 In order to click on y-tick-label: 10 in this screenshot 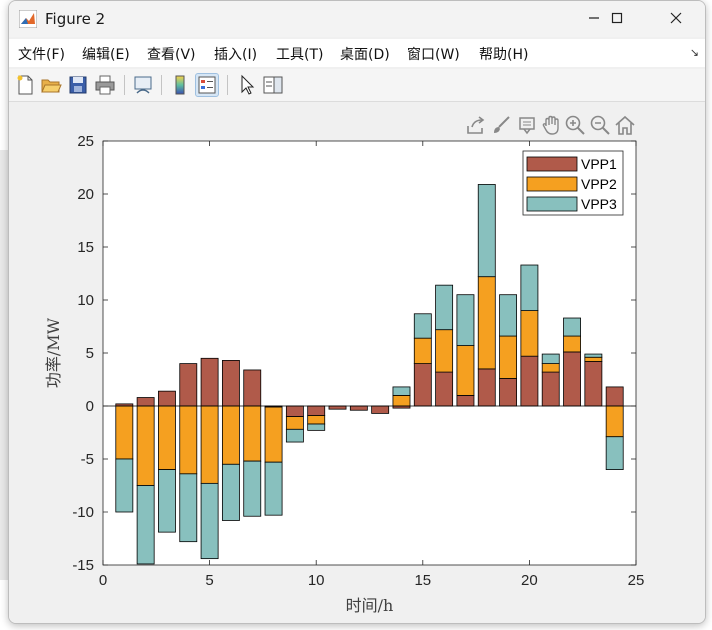, I will do `click(85, 300)`.